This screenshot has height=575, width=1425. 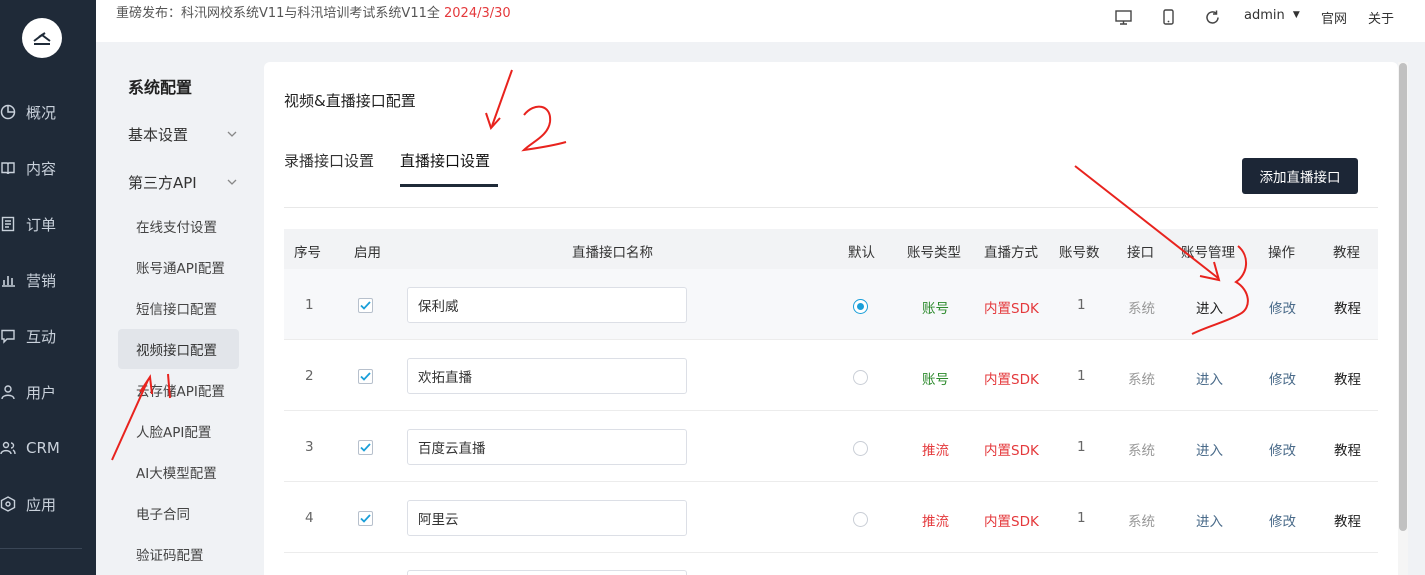 I want to click on logo, so click(x=42, y=38).